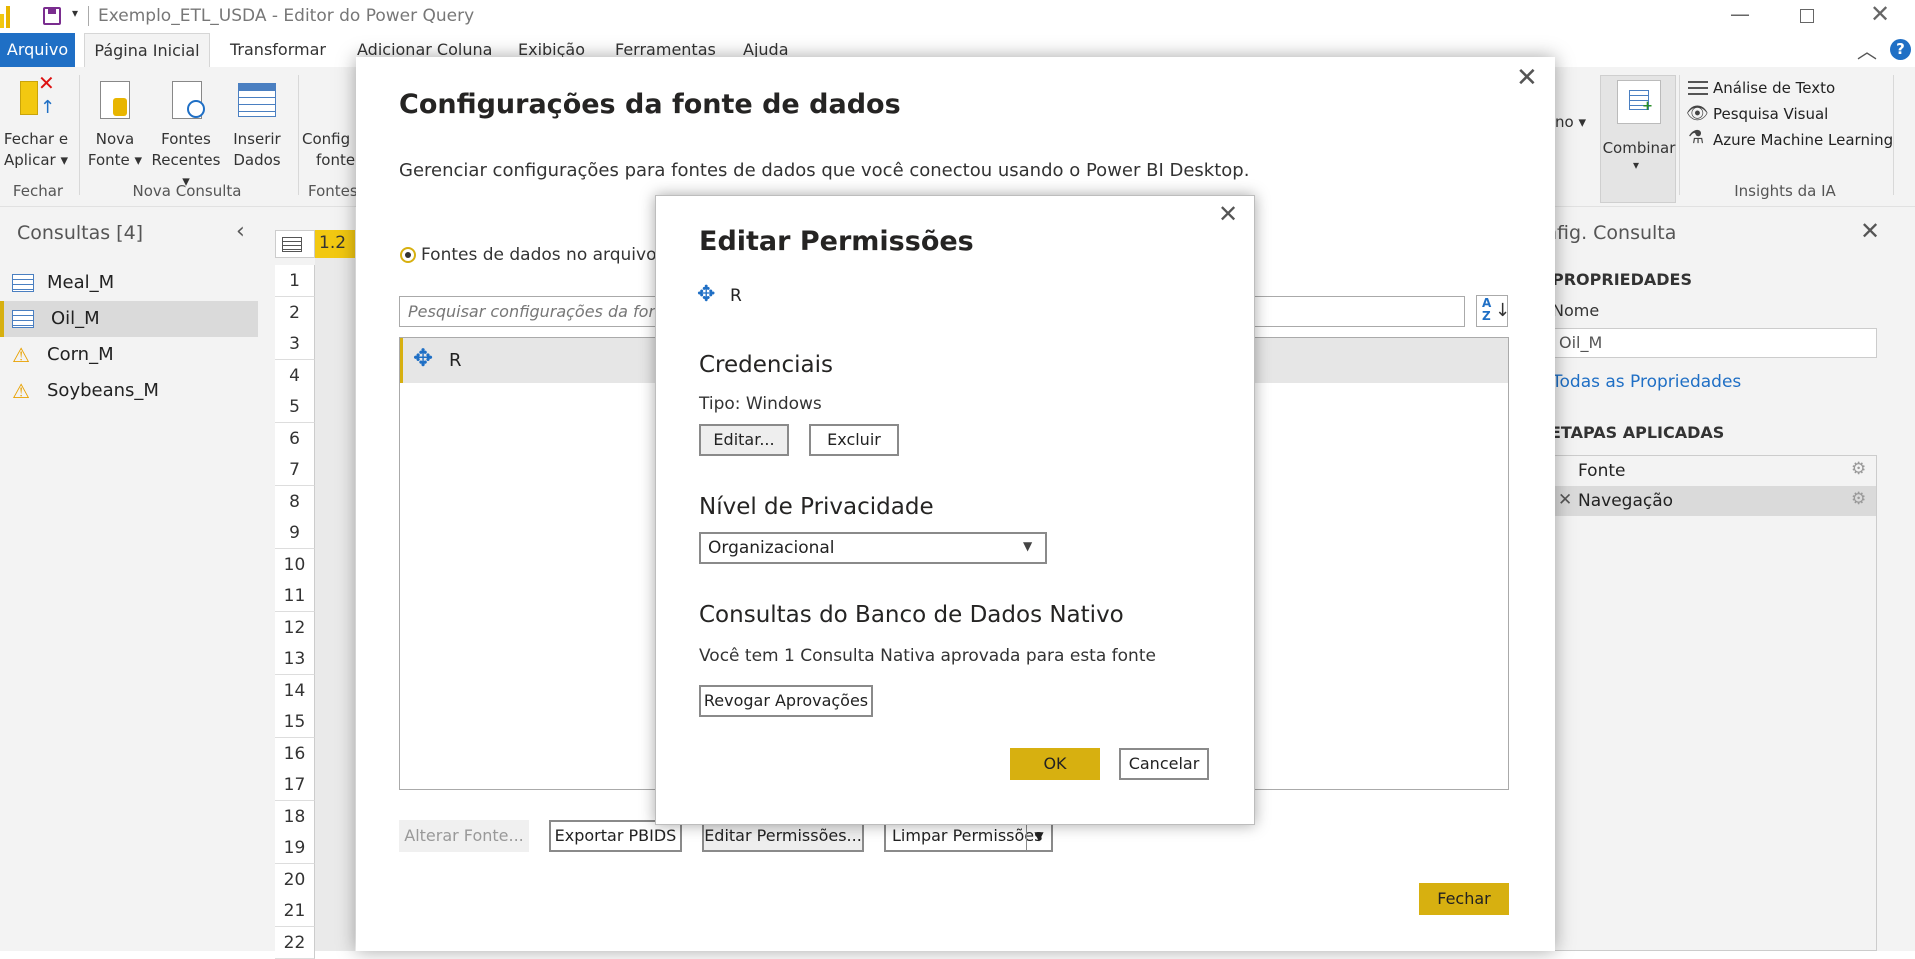  I want to click on ok-button: OK, so click(1055, 764).